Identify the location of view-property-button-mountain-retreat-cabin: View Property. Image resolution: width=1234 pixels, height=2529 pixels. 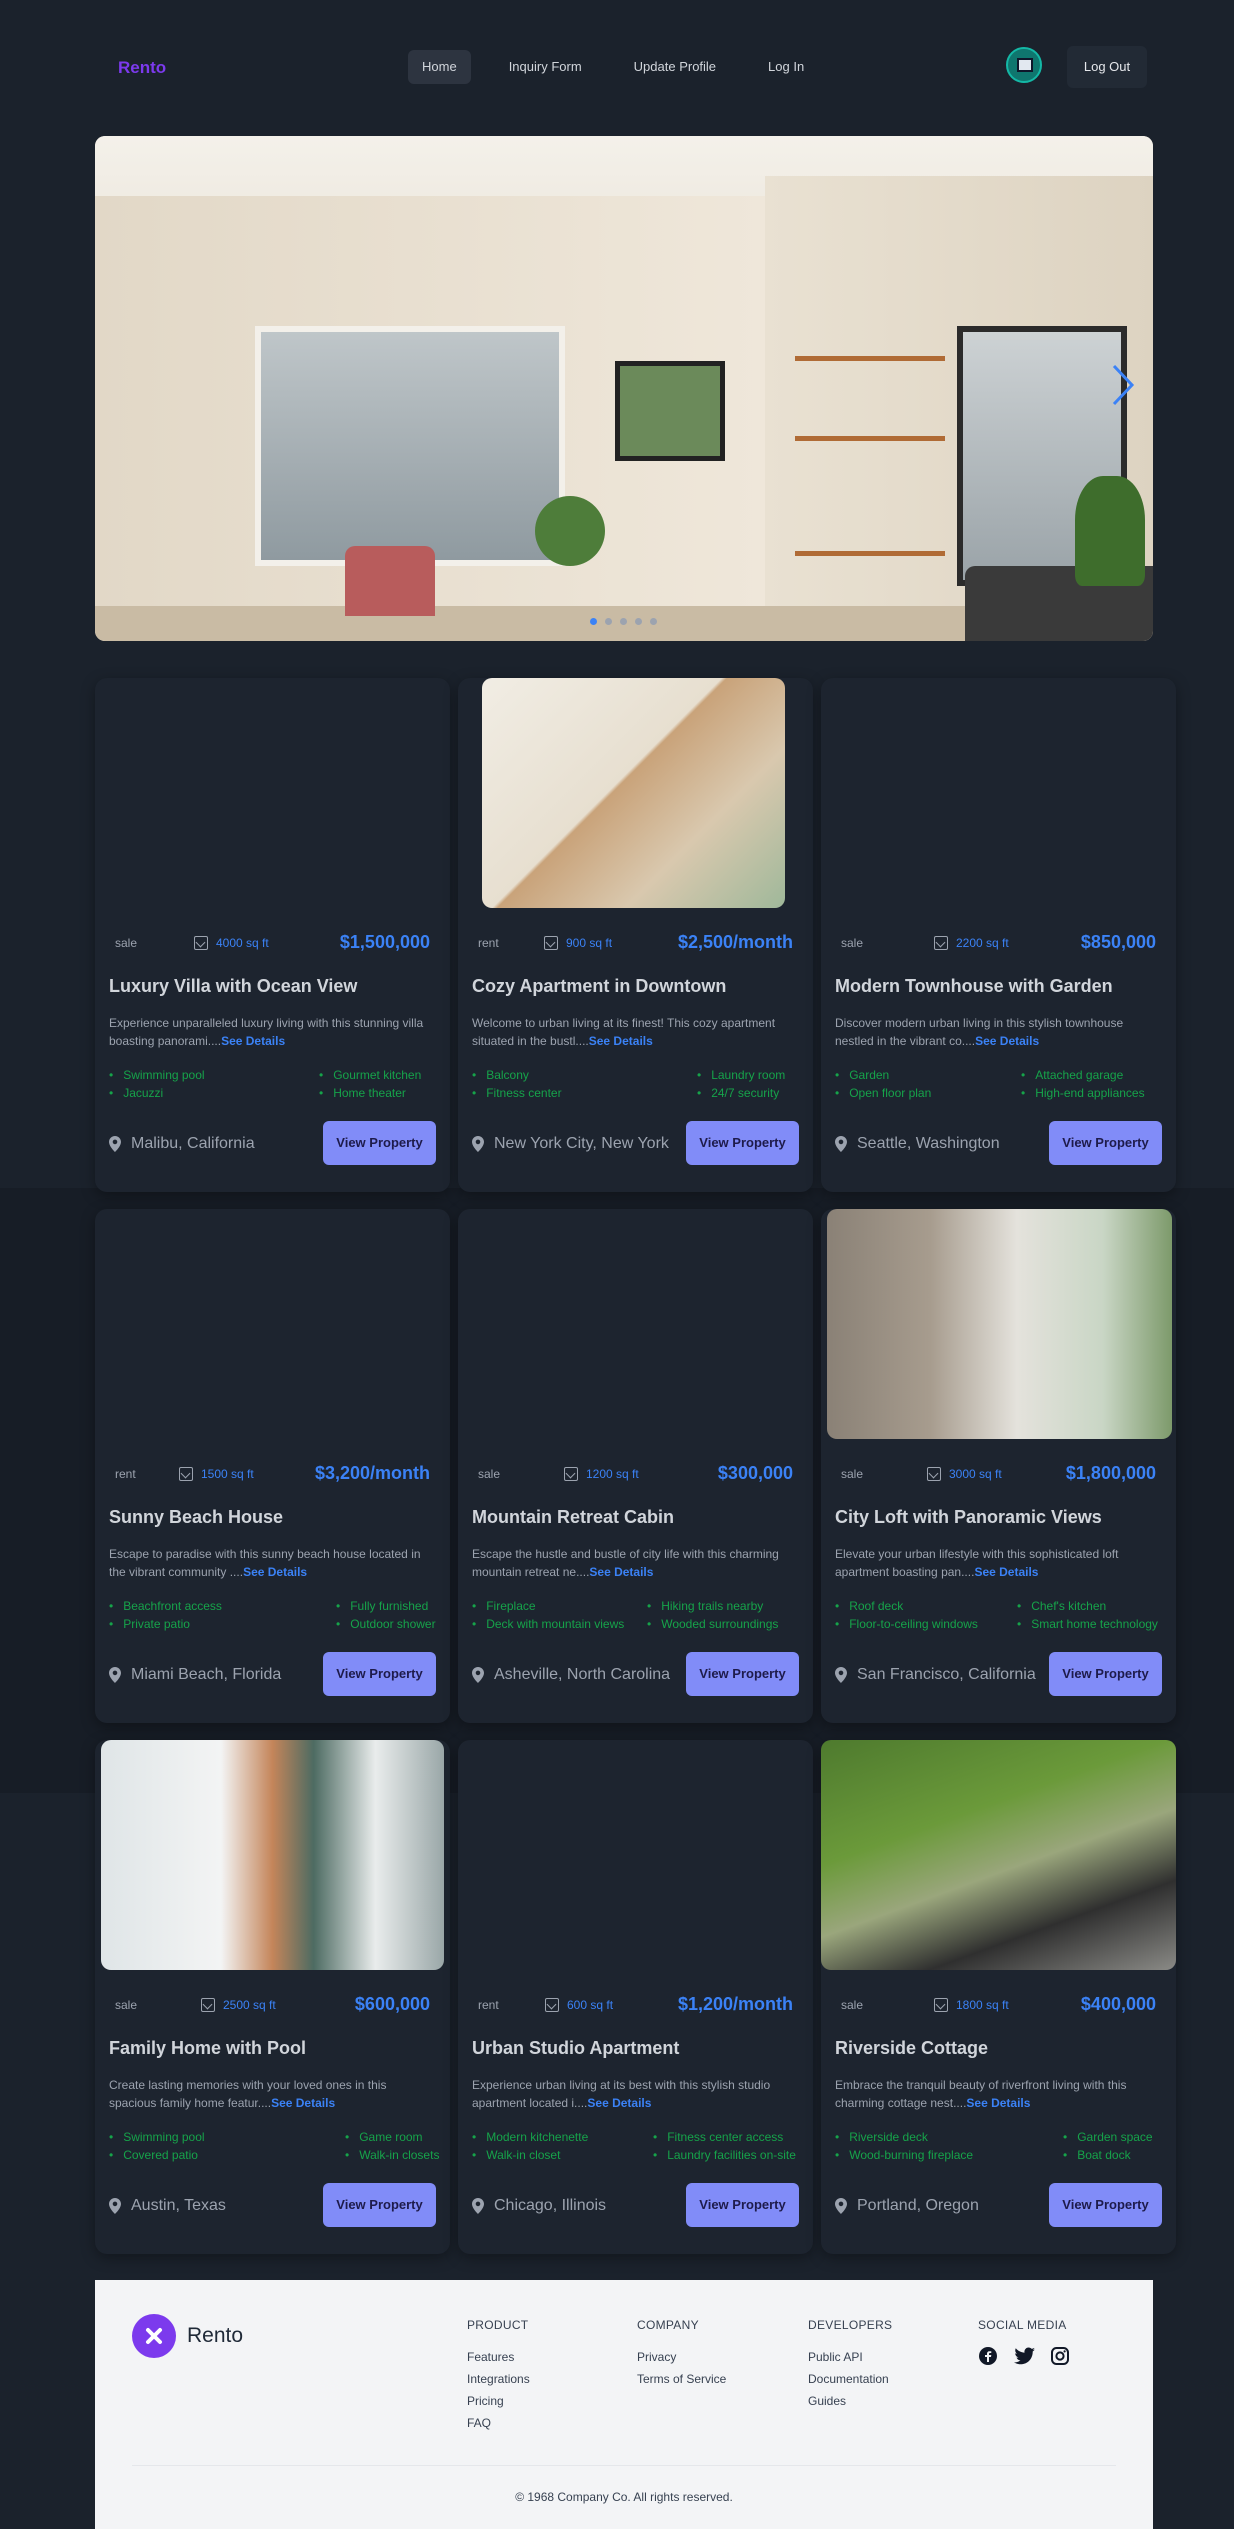
(742, 1674).